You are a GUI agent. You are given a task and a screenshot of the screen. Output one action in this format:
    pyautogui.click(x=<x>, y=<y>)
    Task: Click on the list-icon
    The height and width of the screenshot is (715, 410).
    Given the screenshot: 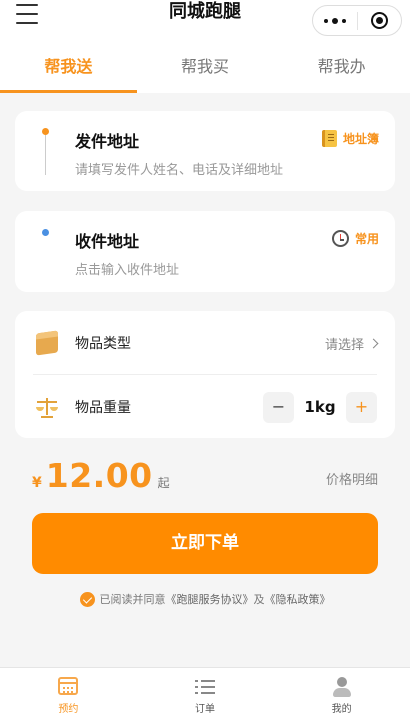 What is the action you would take?
    pyautogui.click(x=205, y=686)
    